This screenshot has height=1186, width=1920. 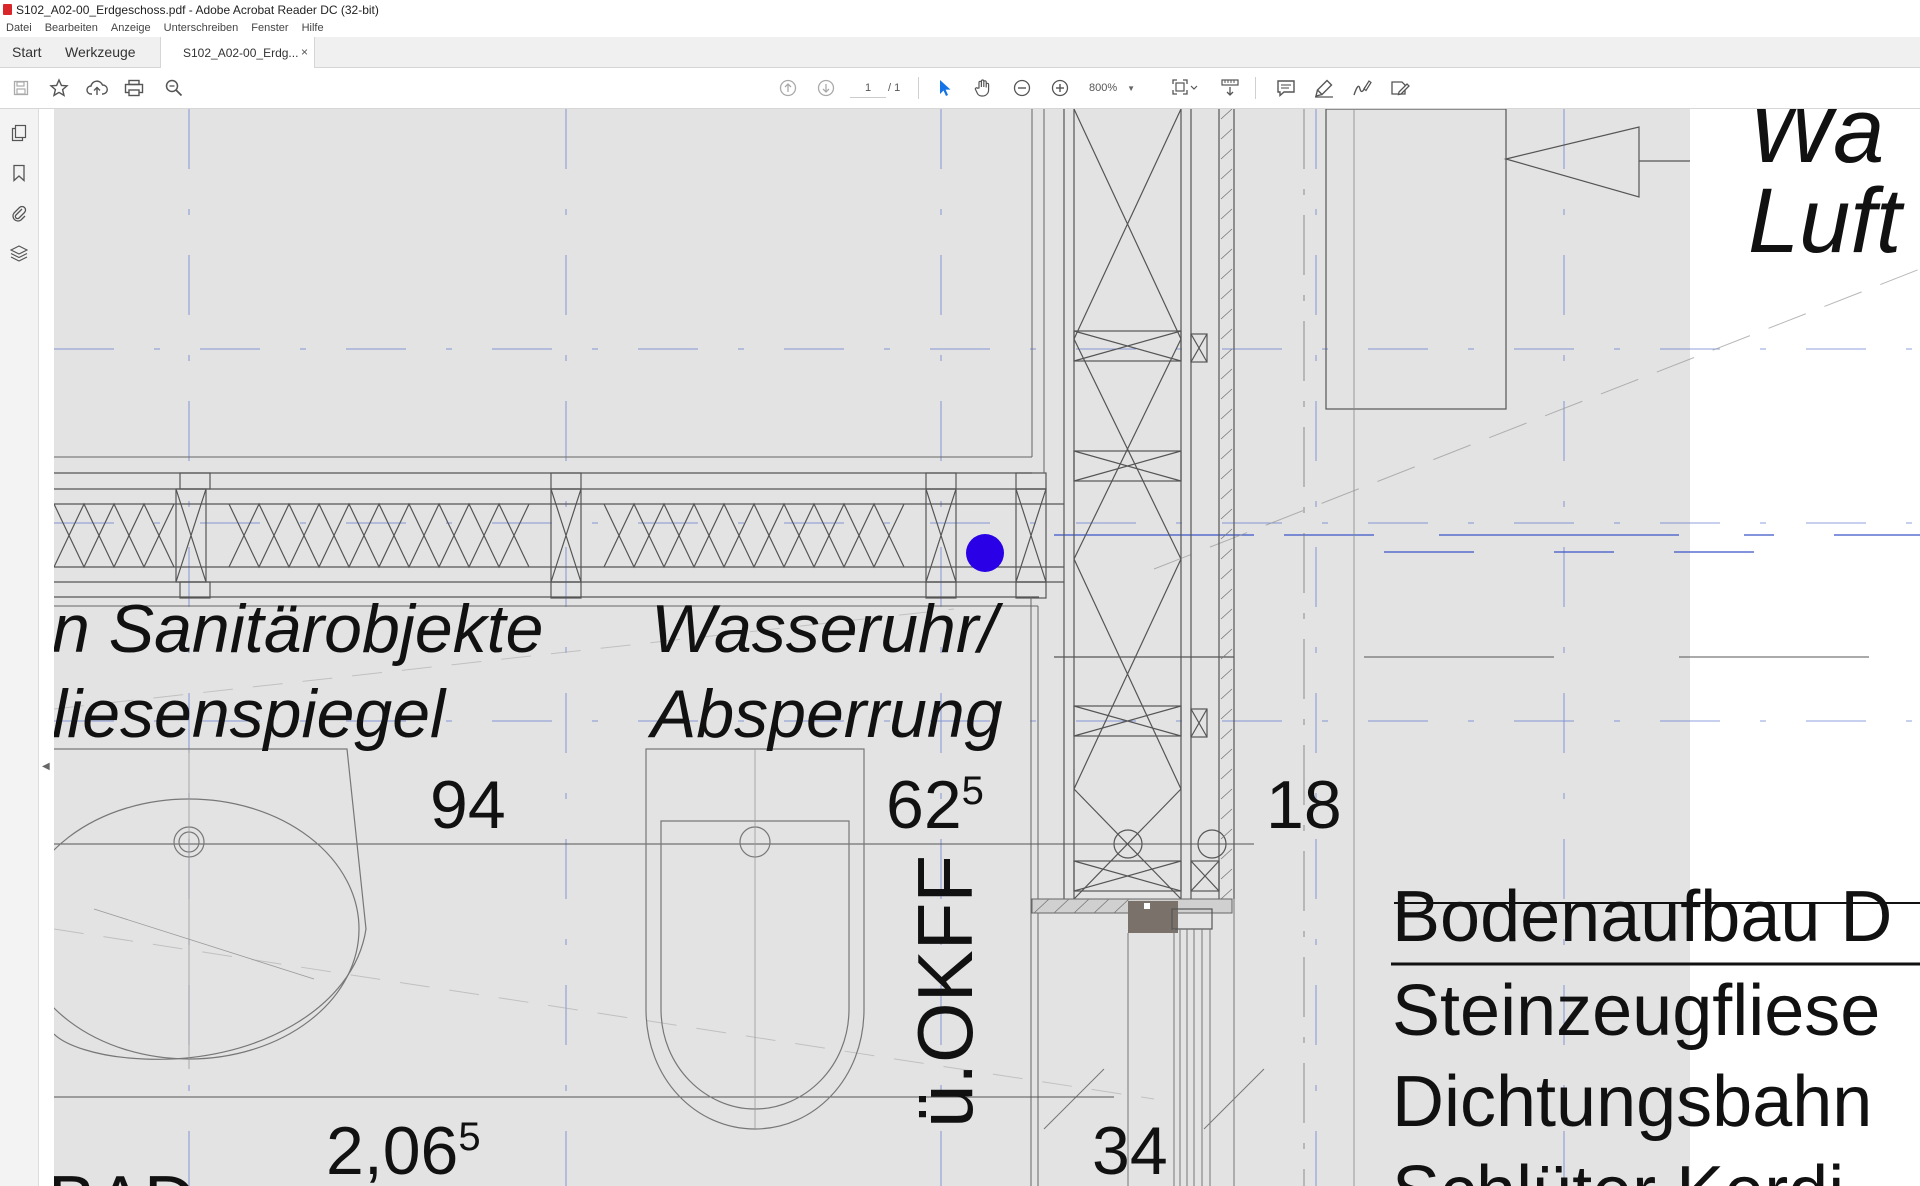 I want to click on layer-dichtungsbahn: Dichtungsbahn, so click(x=1632, y=1102).